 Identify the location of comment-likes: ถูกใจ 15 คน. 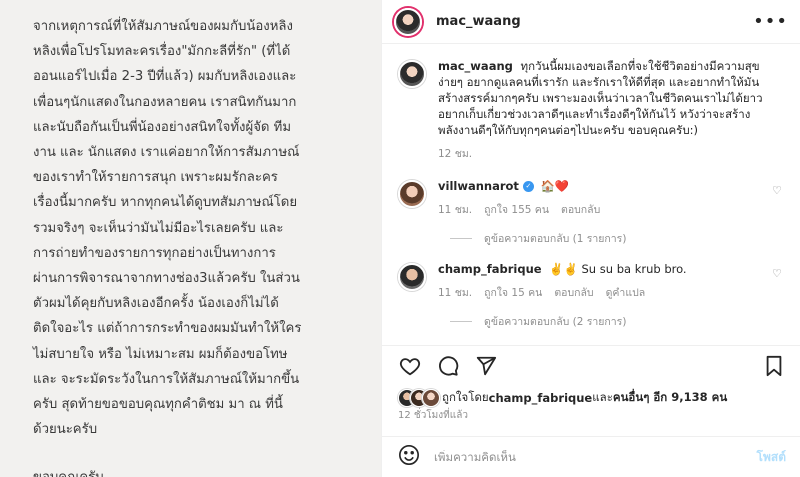
(513, 293).